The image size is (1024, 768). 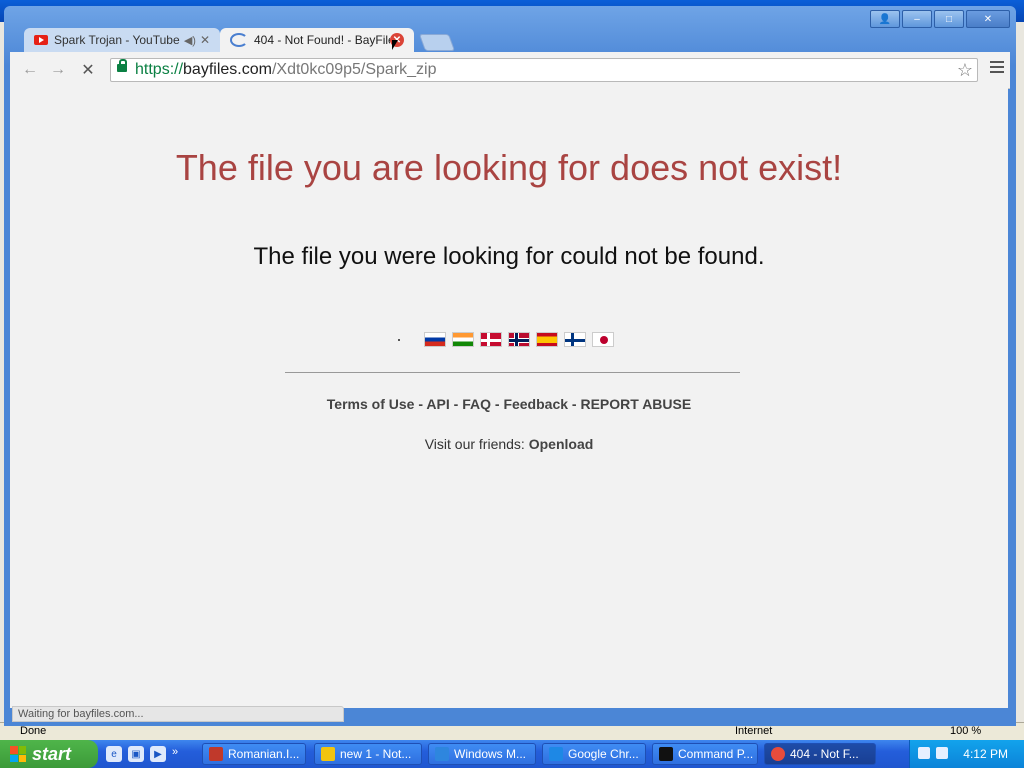 What do you see at coordinates (924, 753) in the screenshot?
I see `network-tray-icon` at bounding box center [924, 753].